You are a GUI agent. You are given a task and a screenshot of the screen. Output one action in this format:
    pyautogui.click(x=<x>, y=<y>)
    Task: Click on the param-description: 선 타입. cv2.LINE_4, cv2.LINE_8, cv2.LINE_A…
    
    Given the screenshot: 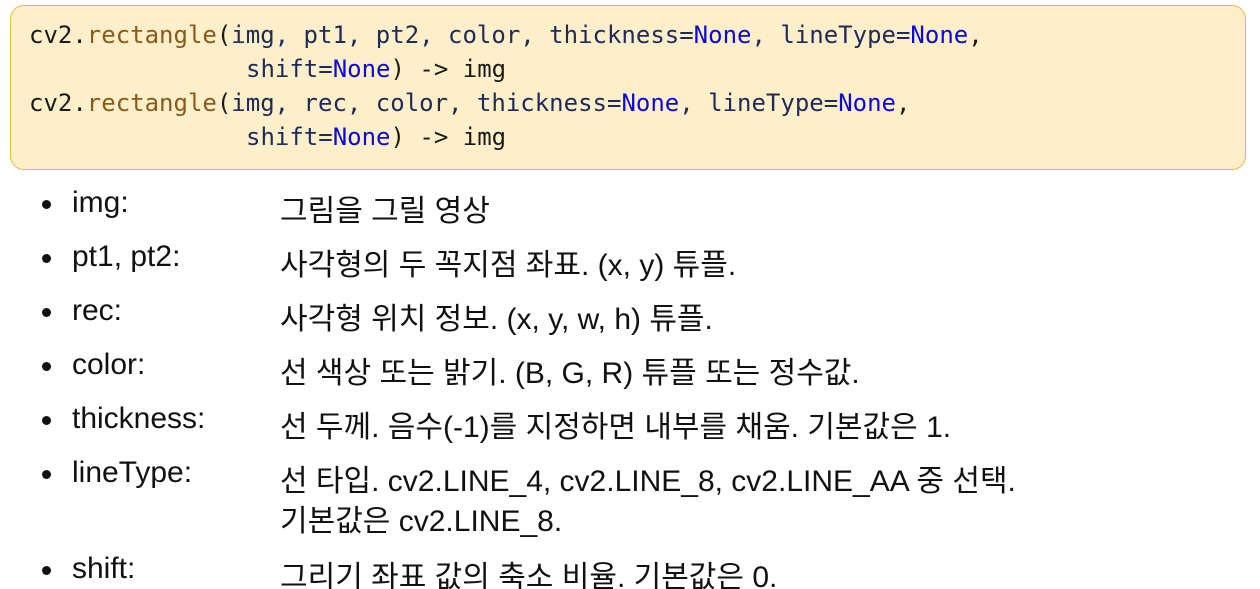 What is the action you would take?
    pyautogui.click(x=648, y=481)
    